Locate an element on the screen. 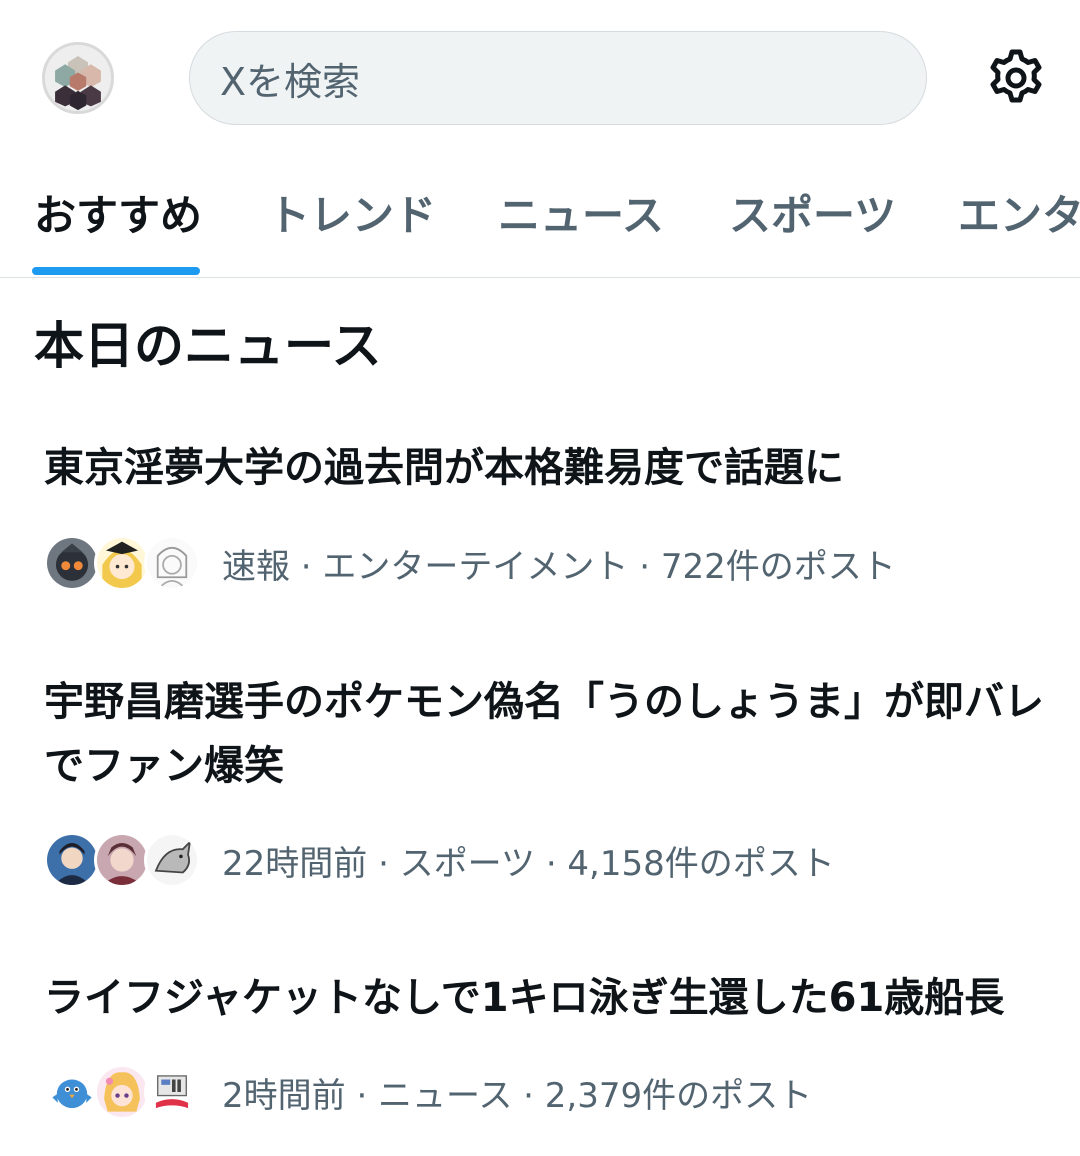 The height and width of the screenshot is (1156, 1080). news-meta: 2時間前 · ニュース · 2,379件のポスト is located at coordinates (428, 1092).